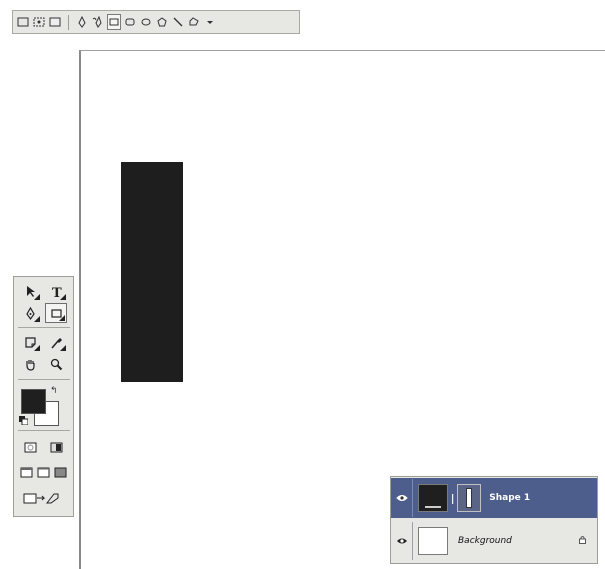 The image size is (605, 569). What do you see at coordinates (146, 22) in the screenshot?
I see `ellipse-tool-icon` at bounding box center [146, 22].